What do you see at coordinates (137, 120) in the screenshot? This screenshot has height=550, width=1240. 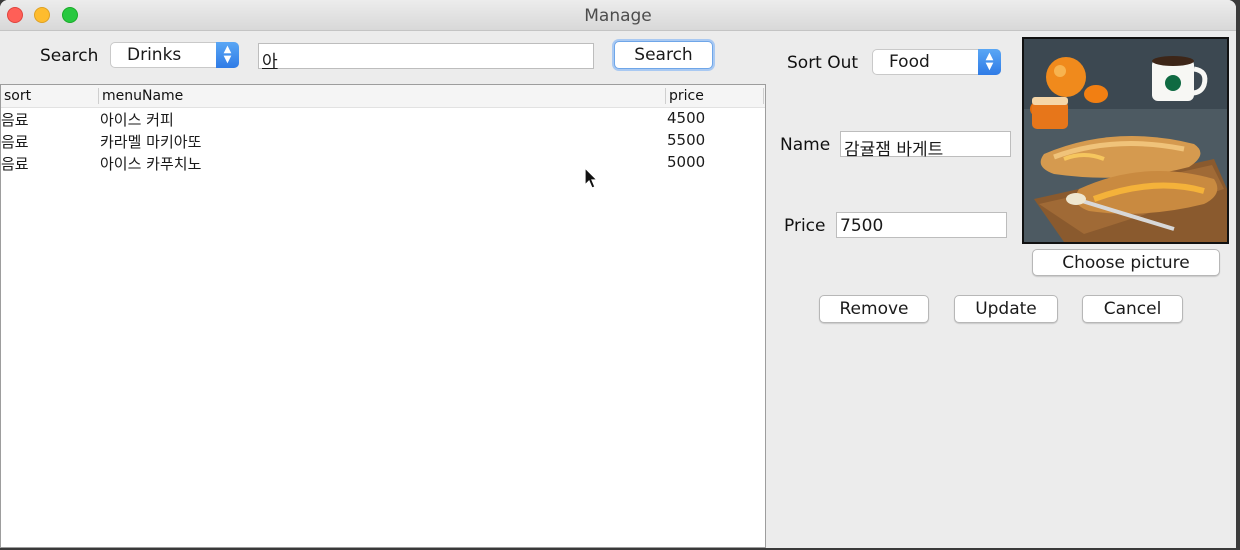 I see `cell-menuname: 아이스 커피` at bounding box center [137, 120].